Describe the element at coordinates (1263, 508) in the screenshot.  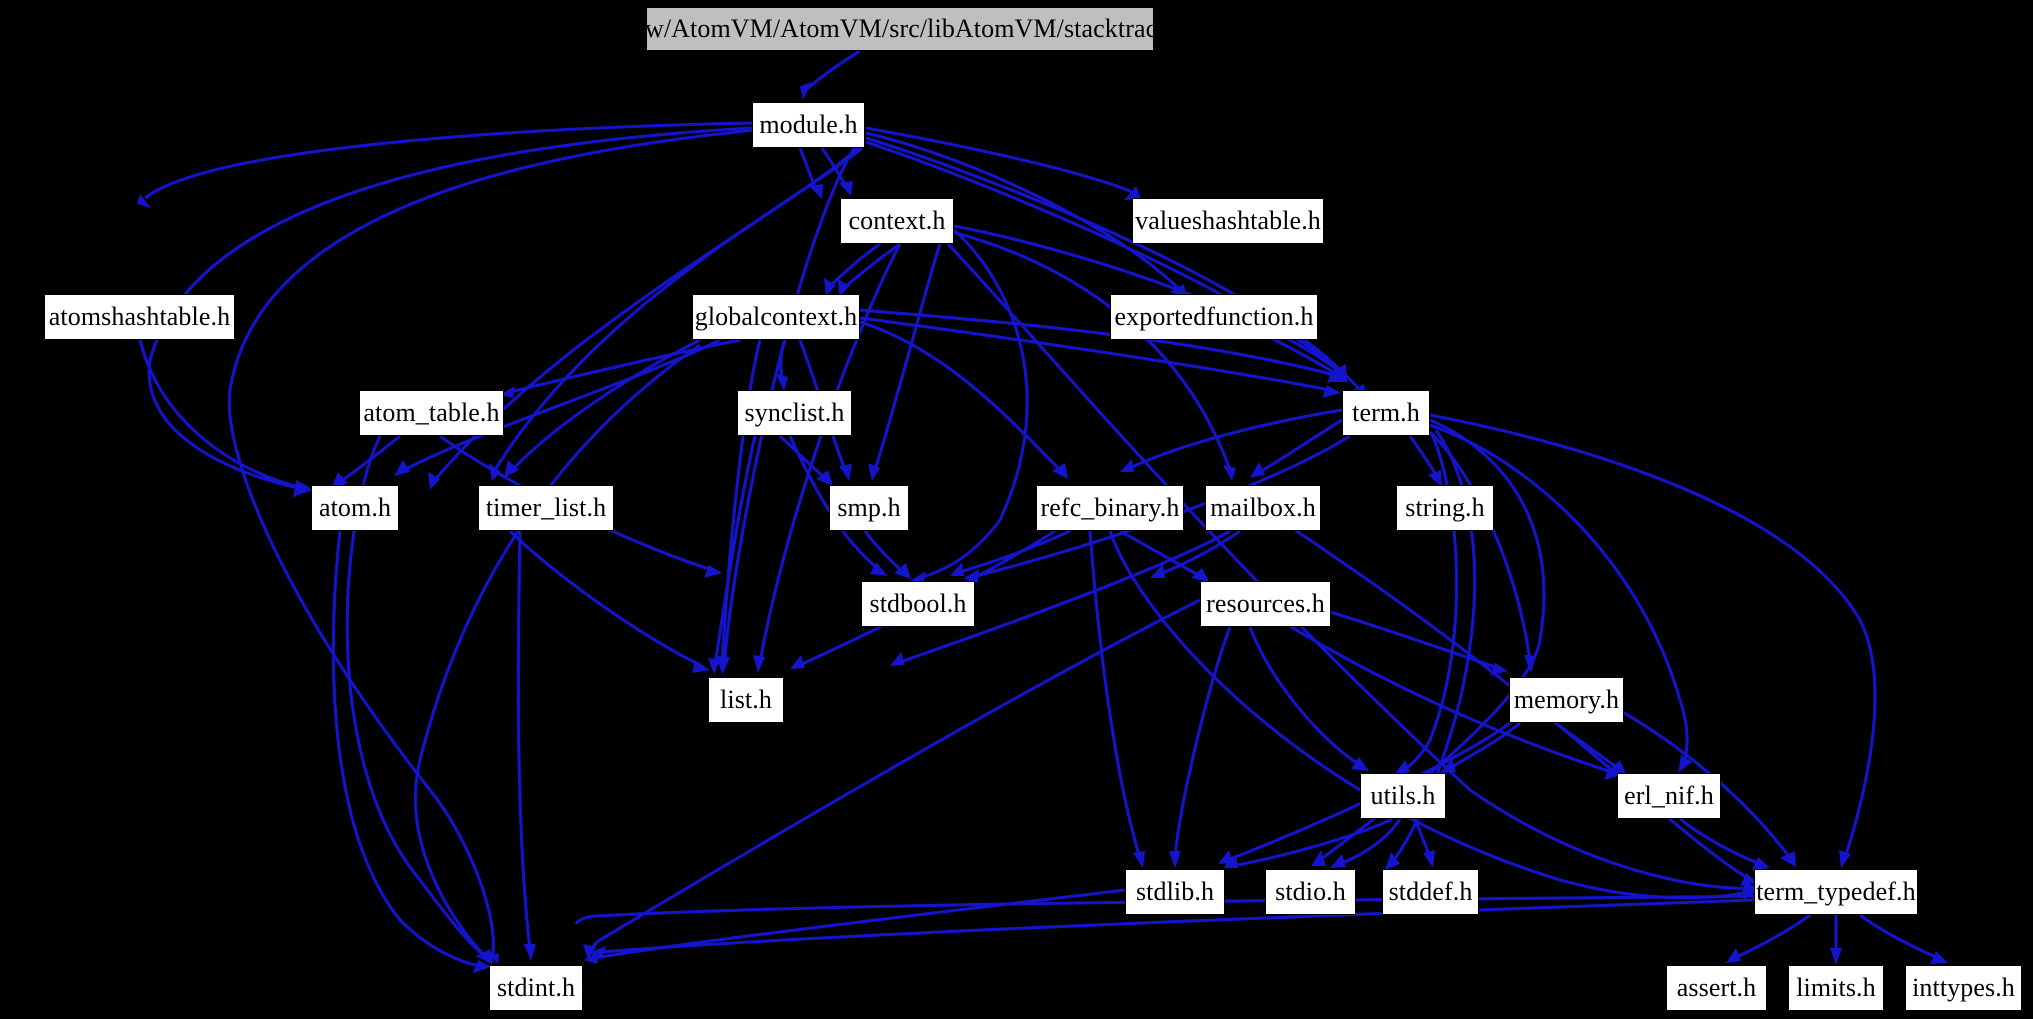
I see `graph-node-mailbox: mailbox.h` at that location.